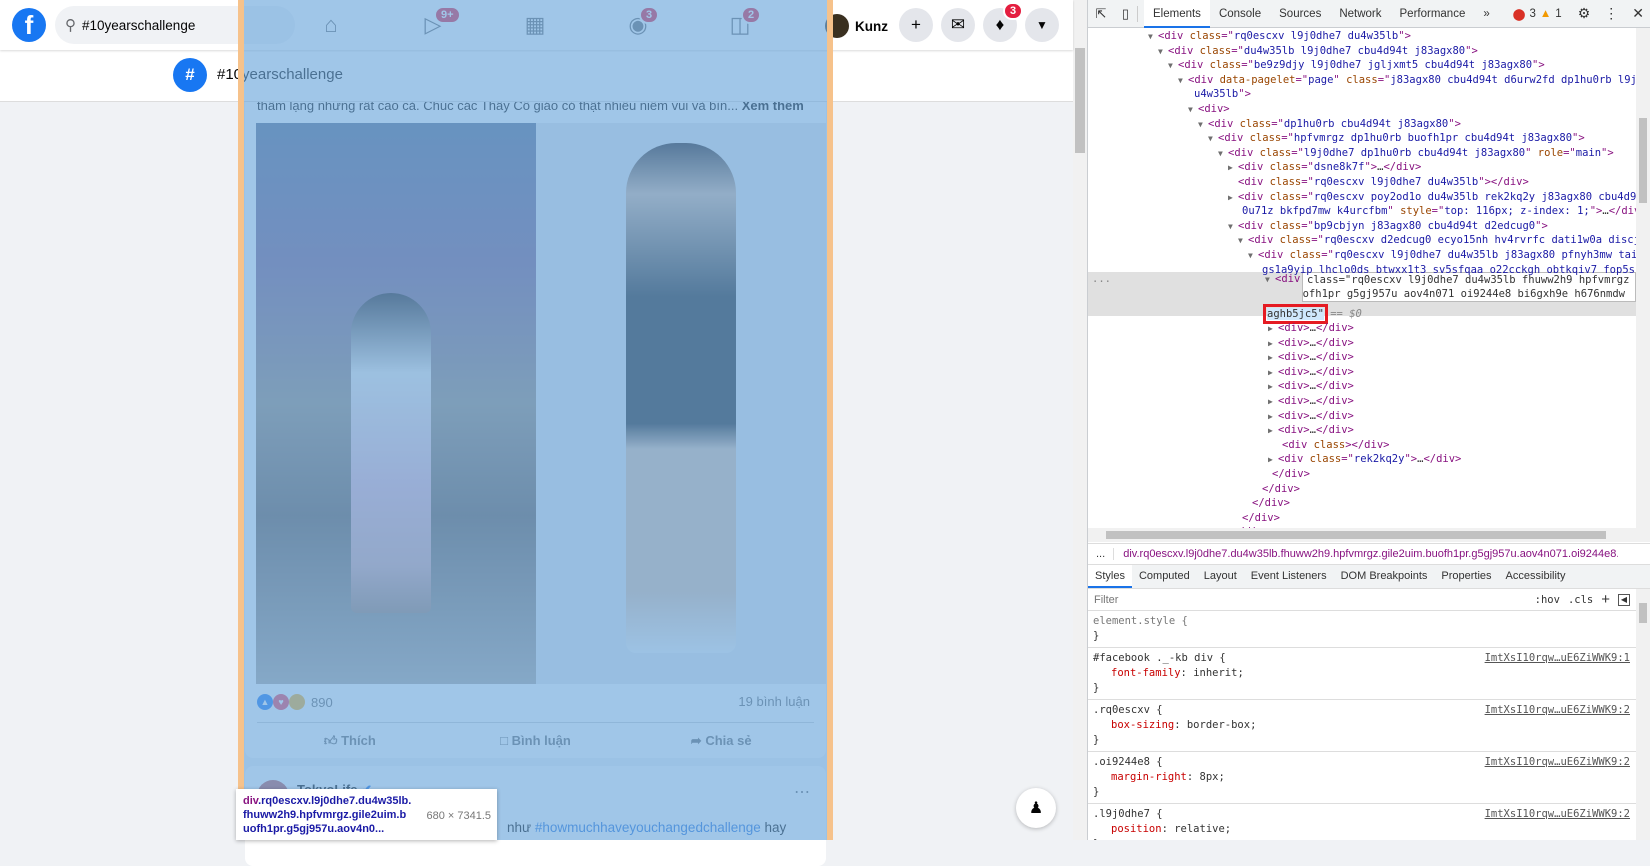 The image size is (1650, 866). What do you see at coordinates (1101, 14) in the screenshot?
I see `inspect-element-icon: ⇱` at bounding box center [1101, 14].